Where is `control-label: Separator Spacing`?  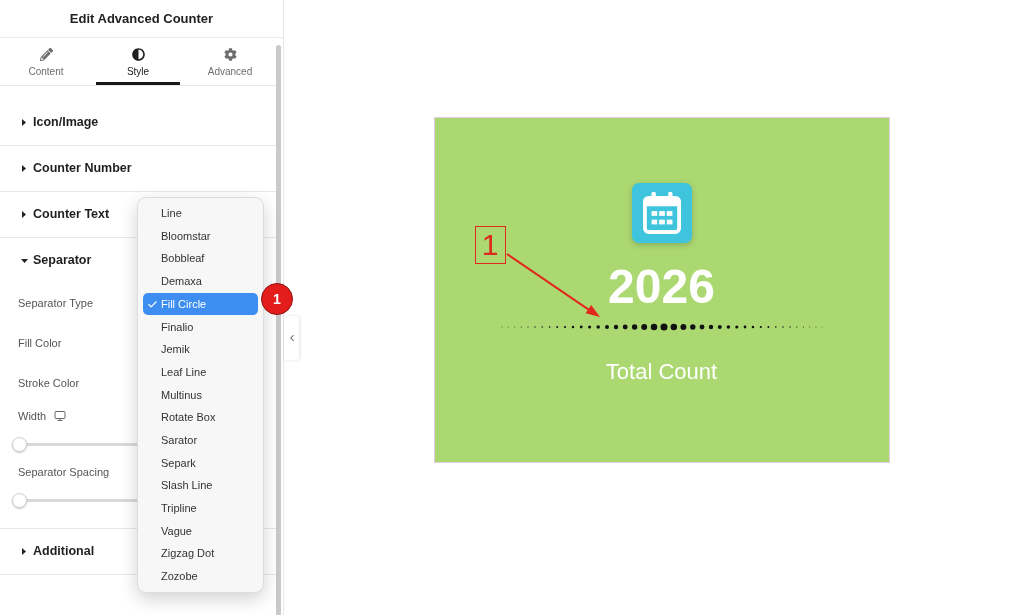
control-label: Separator Spacing is located at coordinates (64, 472).